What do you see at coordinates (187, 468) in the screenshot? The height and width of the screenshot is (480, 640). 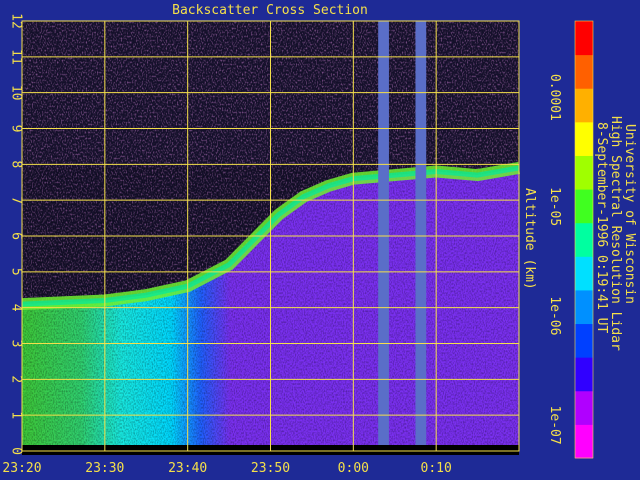 I see `x-tick-label-2: 23:40` at bounding box center [187, 468].